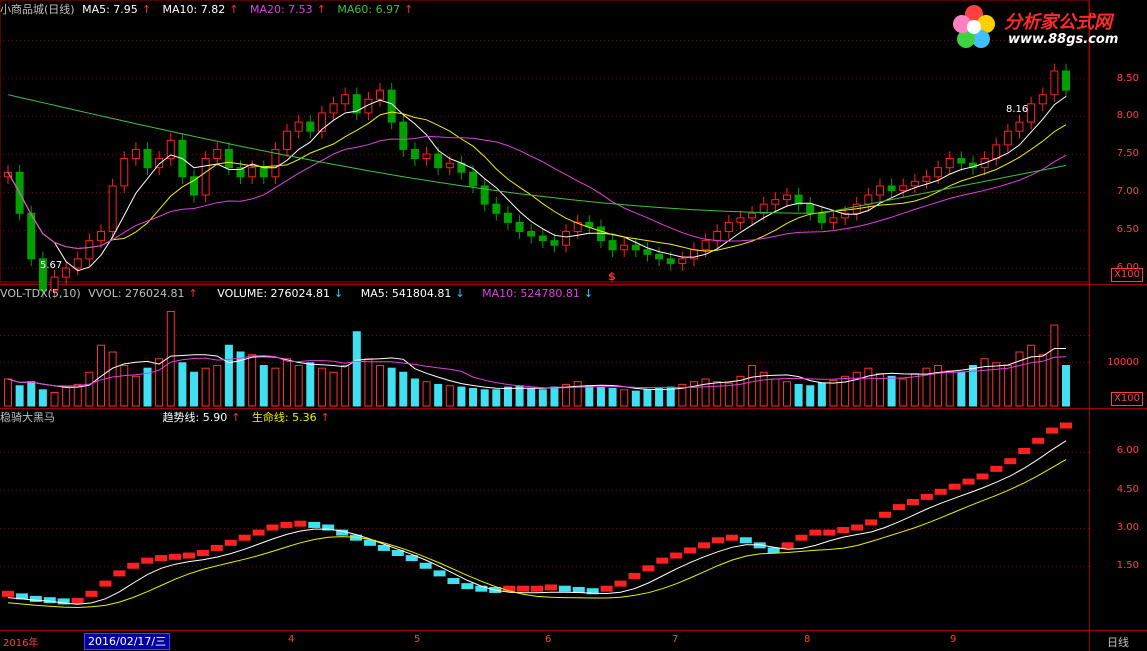  What do you see at coordinates (1058, 22) in the screenshot?
I see `logo-title: 分析家公式网` at bounding box center [1058, 22].